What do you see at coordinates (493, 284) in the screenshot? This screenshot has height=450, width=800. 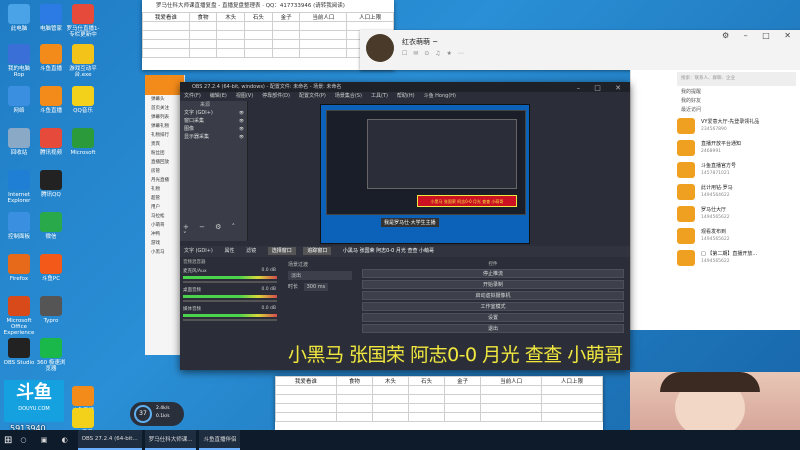 I see `control-button: 开始录制` at bounding box center [493, 284].